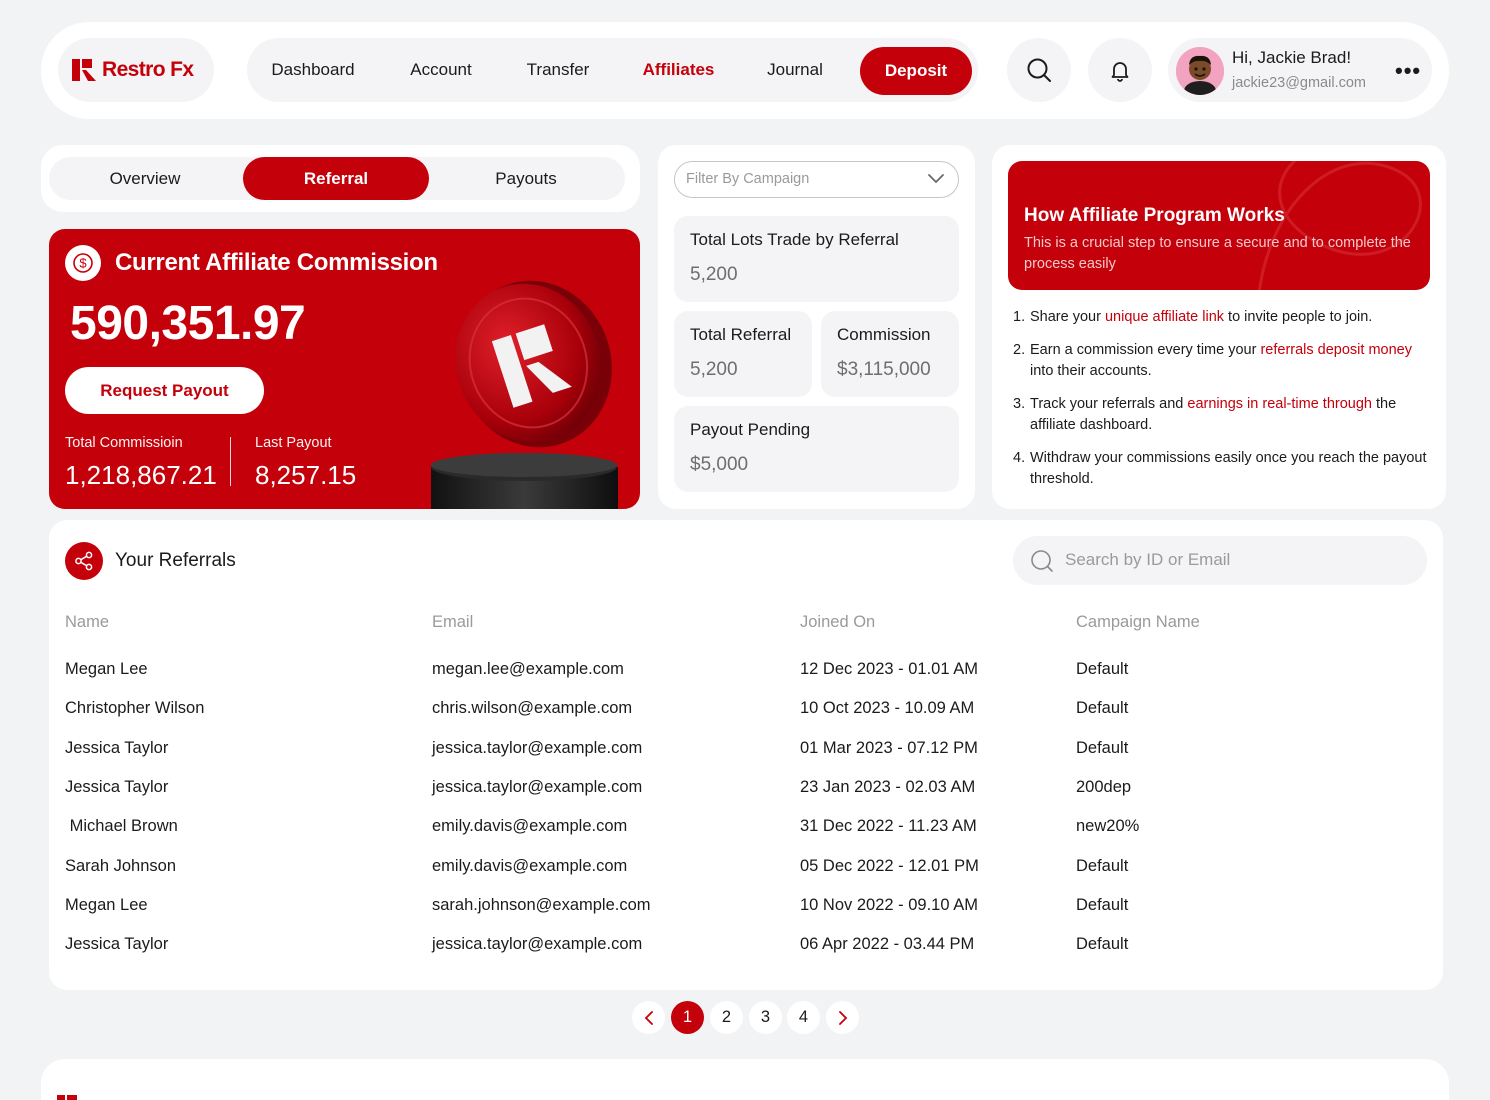 The image size is (1490, 1100). What do you see at coordinates (1408, 71) in the screenshot?
I see `more-horizontal-icon: •••` at bounding box center [1408, 71].